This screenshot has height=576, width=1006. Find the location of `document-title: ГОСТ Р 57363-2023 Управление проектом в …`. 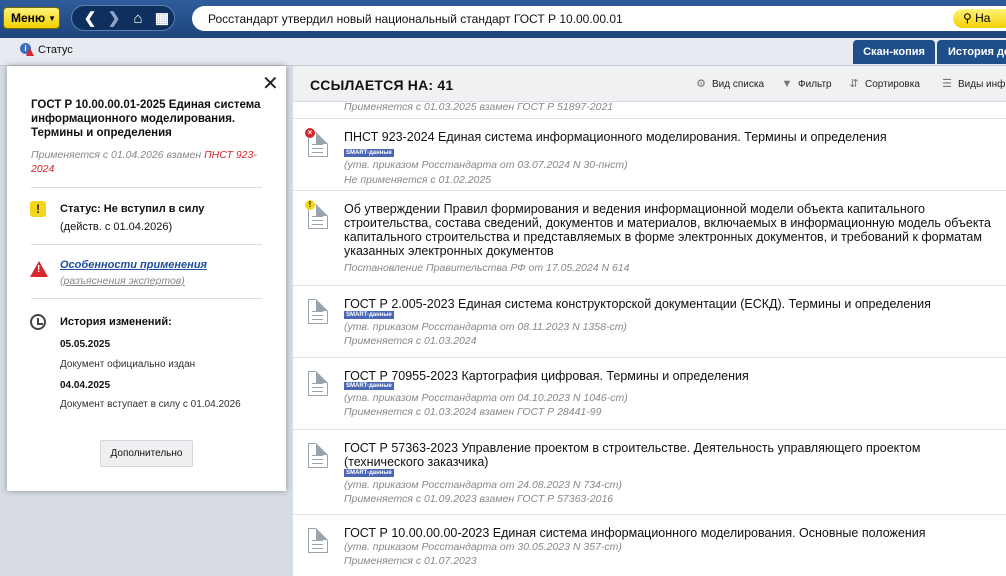

document-title: ГОСТ Р 57363-2023 Управление проектом в … is located at coordinates (669, 455).